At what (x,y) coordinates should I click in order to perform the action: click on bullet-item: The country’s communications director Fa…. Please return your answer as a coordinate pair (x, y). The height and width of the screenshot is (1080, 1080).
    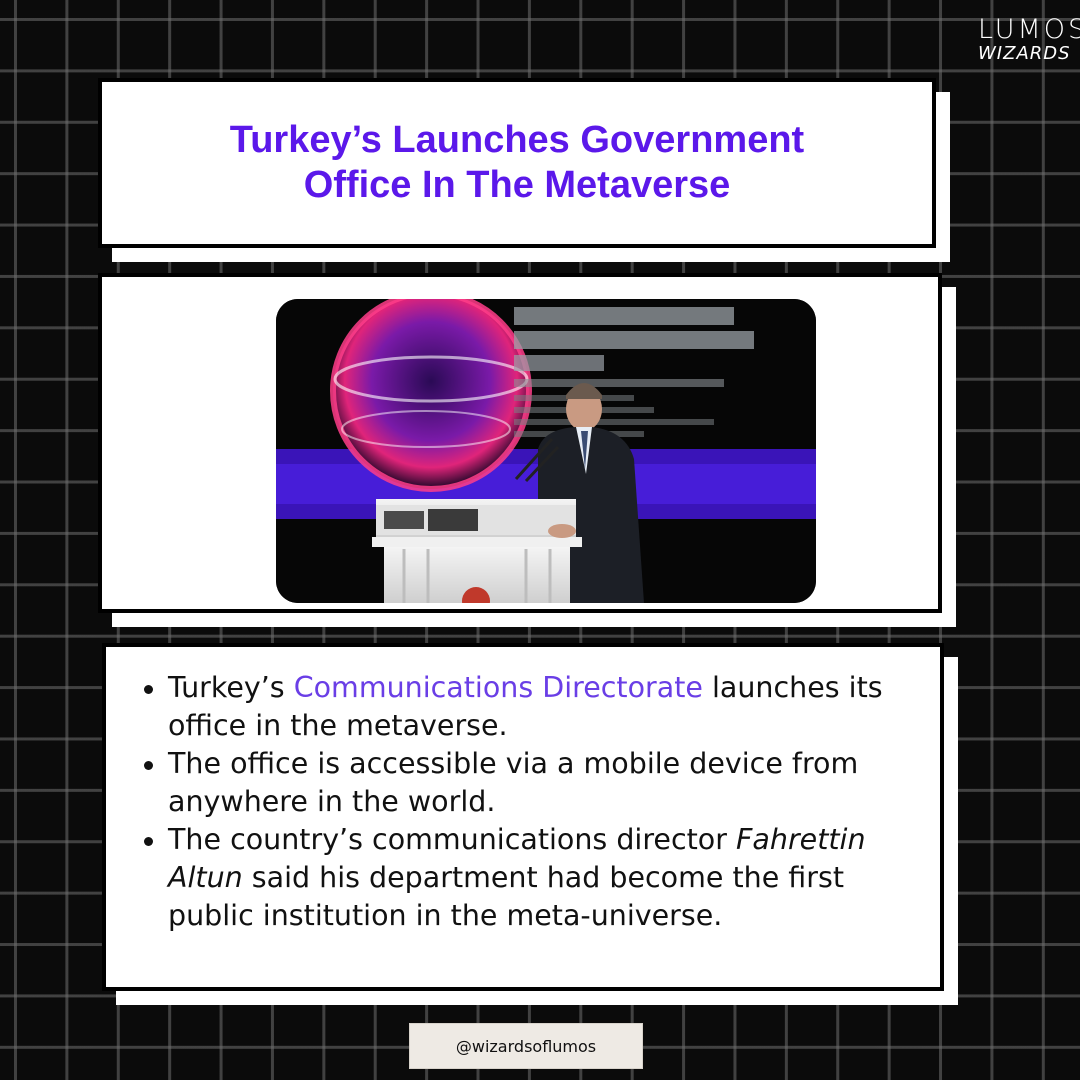
    Looking at the image, I should click on (536, 878).